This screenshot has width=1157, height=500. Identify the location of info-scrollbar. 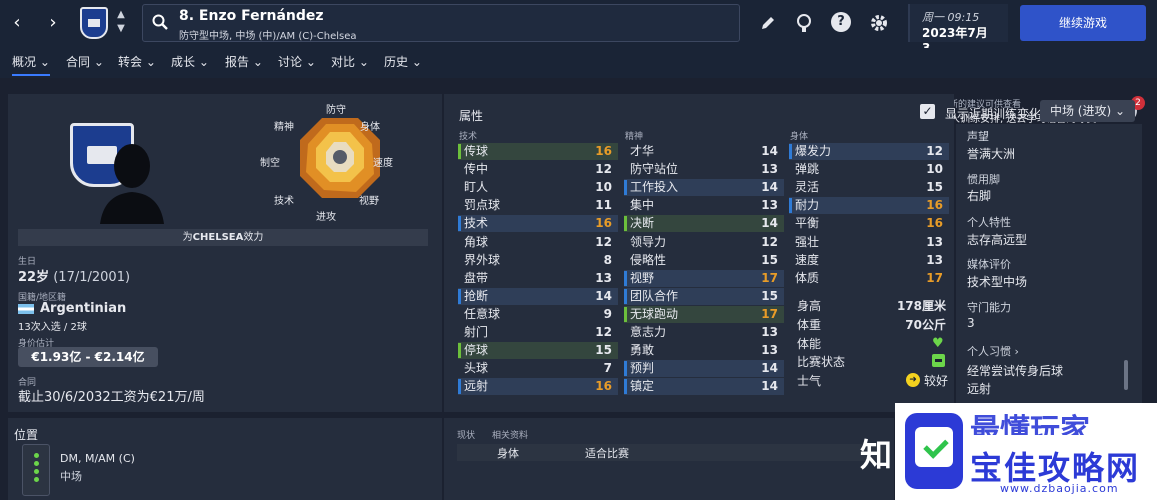
(1126, 375).